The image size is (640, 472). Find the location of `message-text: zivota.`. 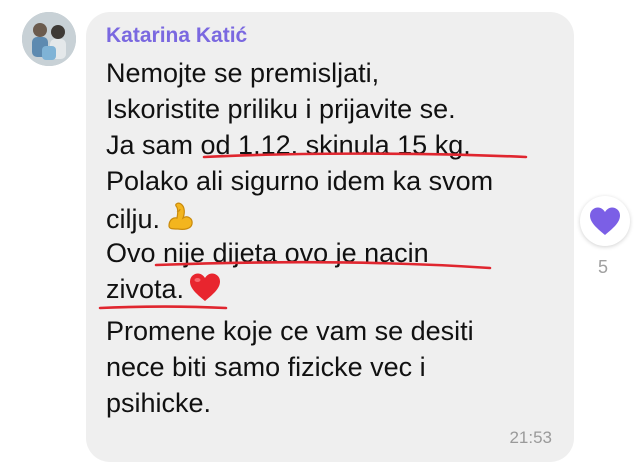

message-text: zivota. is located at coordinates (145, 289).